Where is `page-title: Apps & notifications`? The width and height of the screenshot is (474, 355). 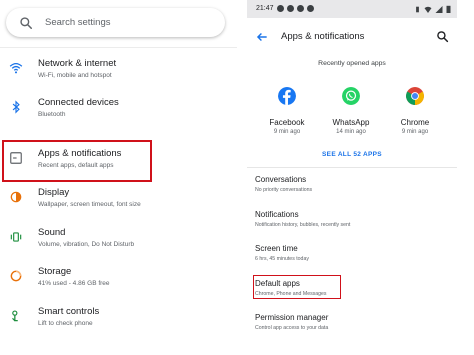 page-title: Apps & notifications is located at coordinates (323, 36).